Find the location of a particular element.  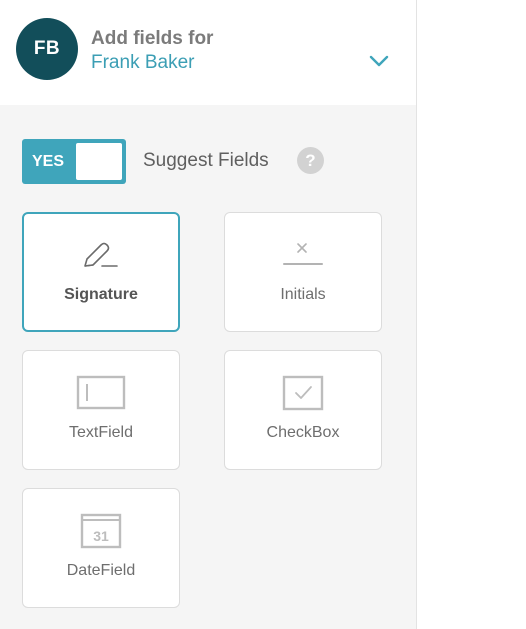

field-datefield: 31 DateField is located at coordinates (101, 548).